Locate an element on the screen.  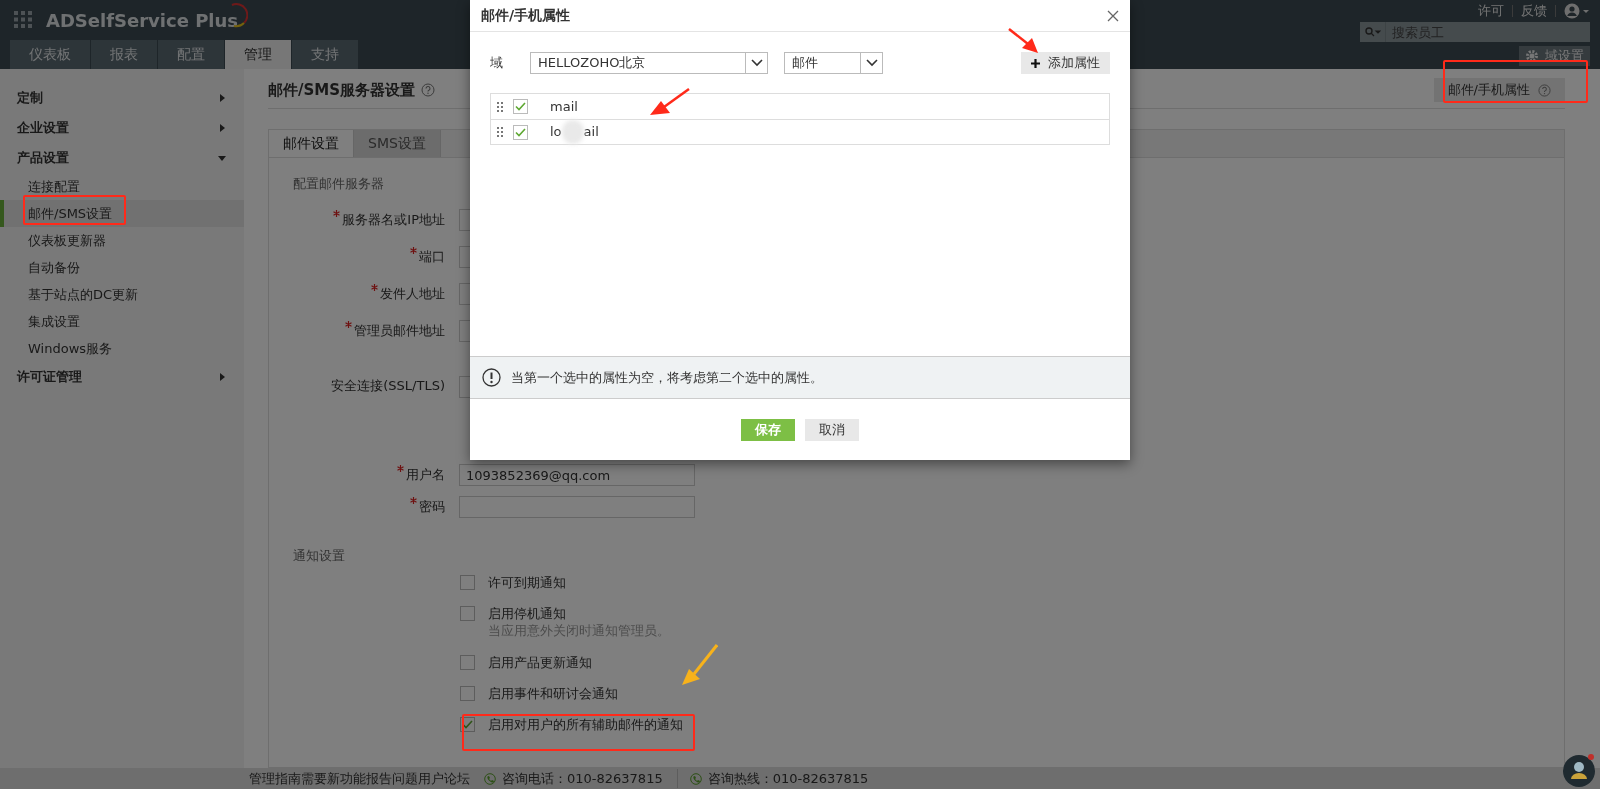
field-label: 用户名 is located at coordinates (425, 475).